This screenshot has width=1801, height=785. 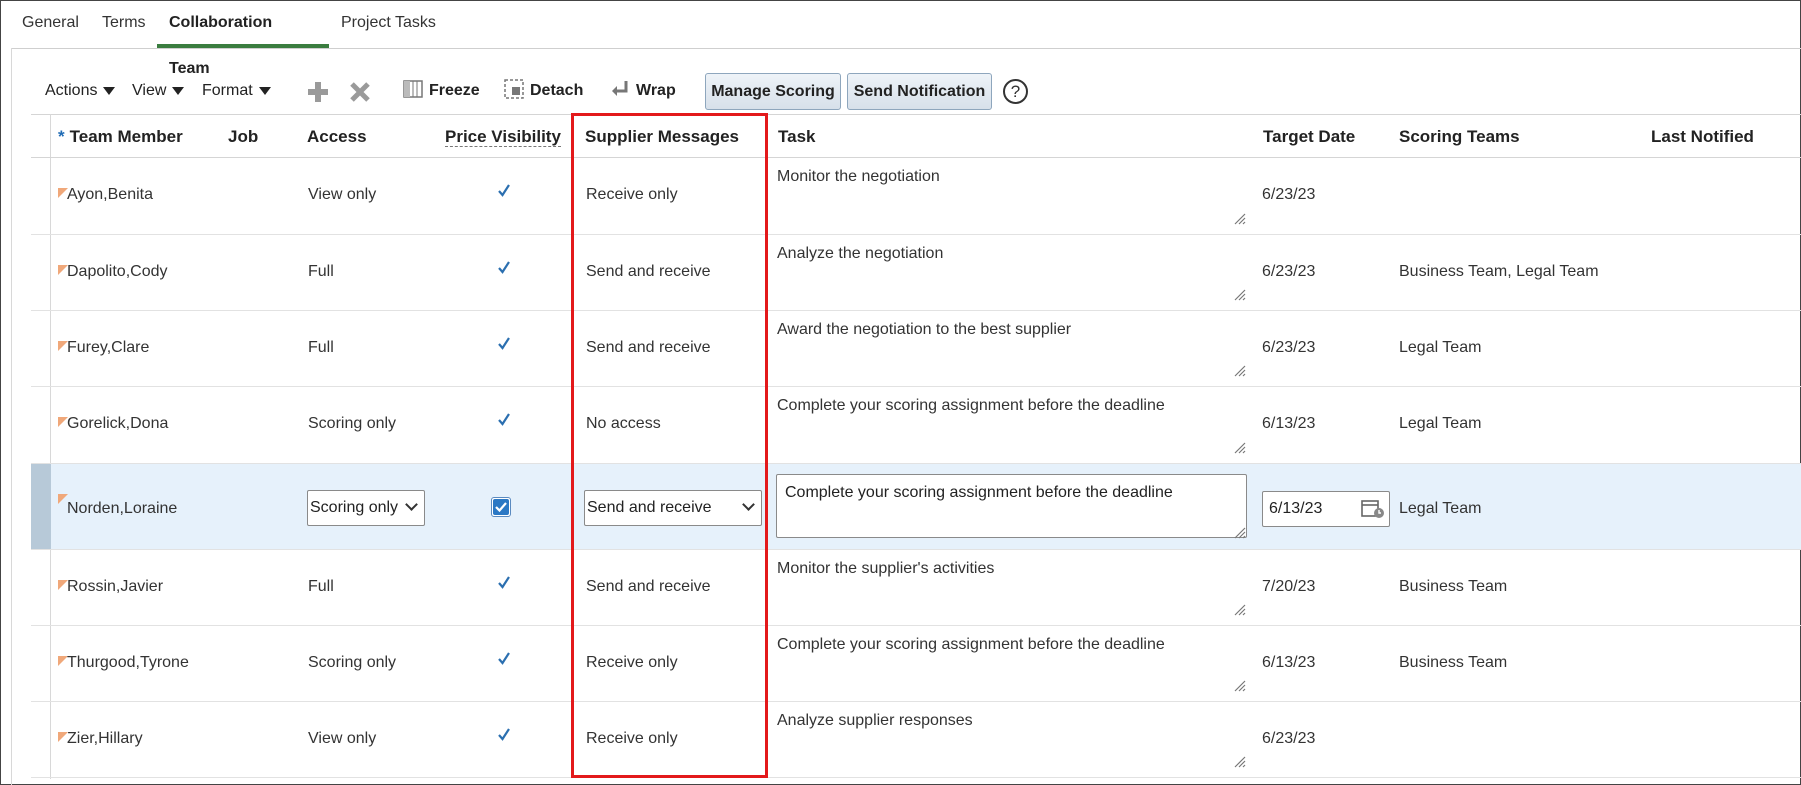 What do you see at coordinates (105, 738) in the screenshot?
I see `team-member-name: Zier,Hillary` at bounding box center [105, 738].